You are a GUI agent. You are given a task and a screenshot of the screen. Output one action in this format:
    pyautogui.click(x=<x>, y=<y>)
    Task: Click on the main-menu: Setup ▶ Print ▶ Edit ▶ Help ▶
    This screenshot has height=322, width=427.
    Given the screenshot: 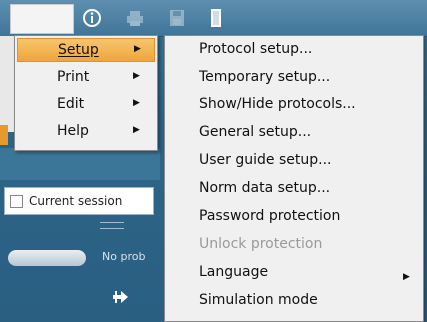 What is the action you would take?
    pyautogui.click(x=86, y=93)
    